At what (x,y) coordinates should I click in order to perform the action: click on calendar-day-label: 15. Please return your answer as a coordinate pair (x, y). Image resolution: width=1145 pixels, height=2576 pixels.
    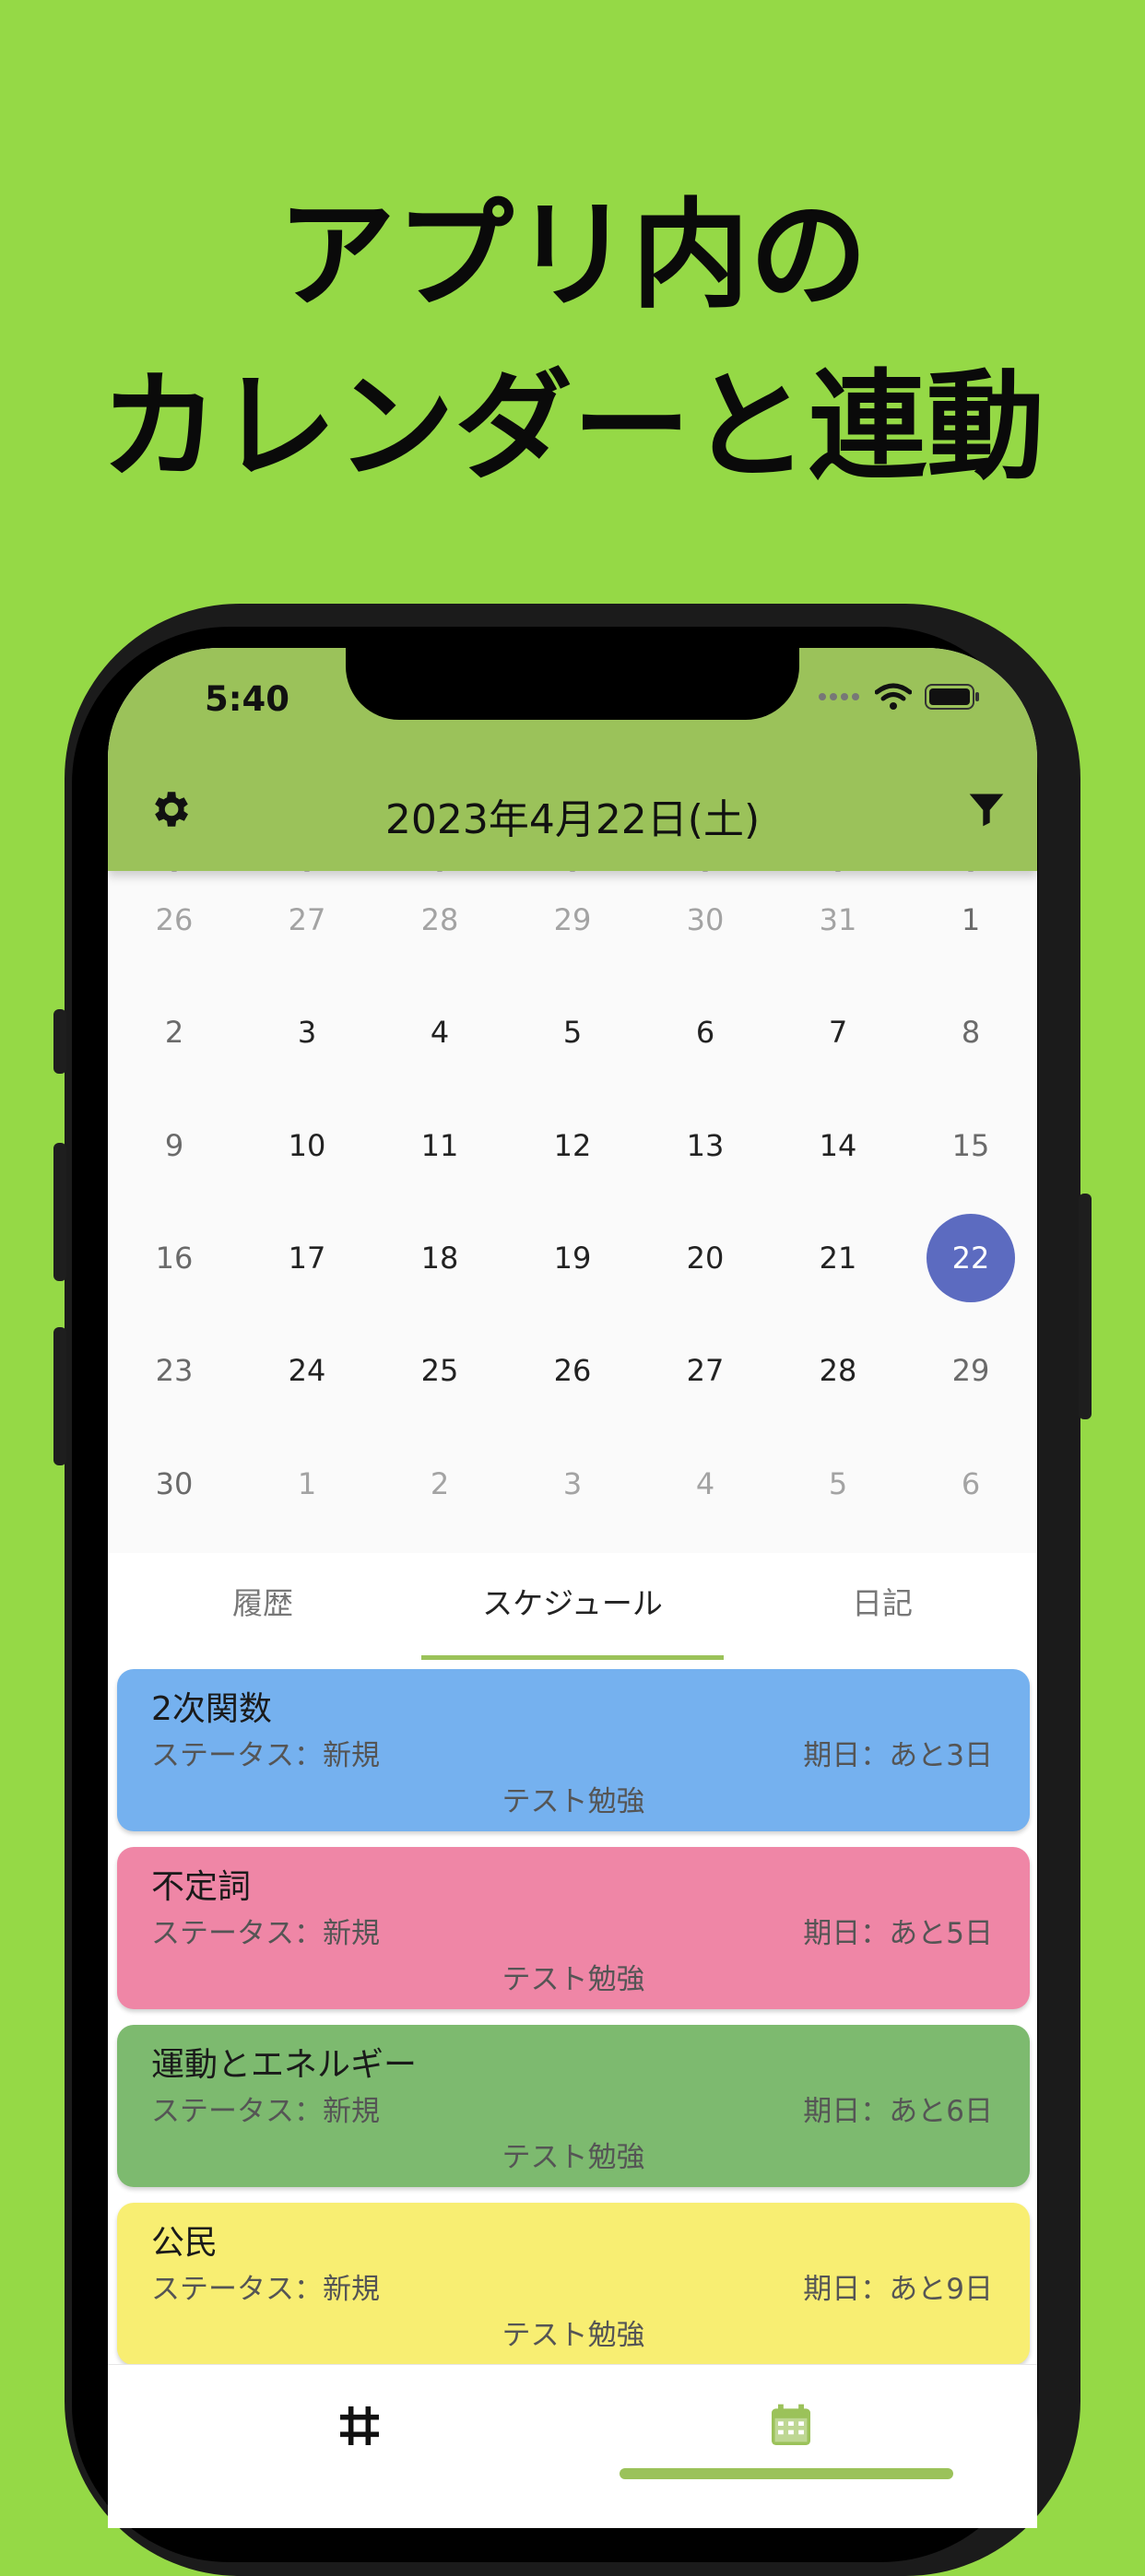
    Looking at the image, I should click on (971, 1145).